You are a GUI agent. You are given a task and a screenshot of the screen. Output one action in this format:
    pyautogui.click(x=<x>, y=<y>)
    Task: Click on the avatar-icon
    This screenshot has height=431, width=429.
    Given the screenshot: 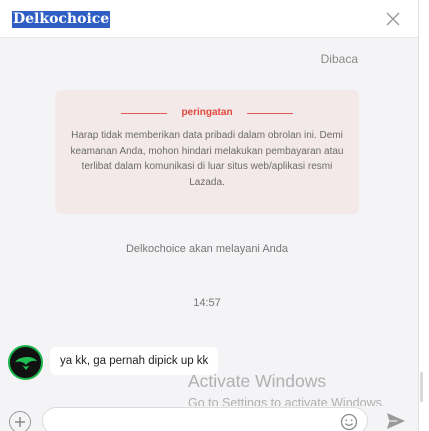 What is the action you would take?
    pyautogui.click(x=25, y=363)
    